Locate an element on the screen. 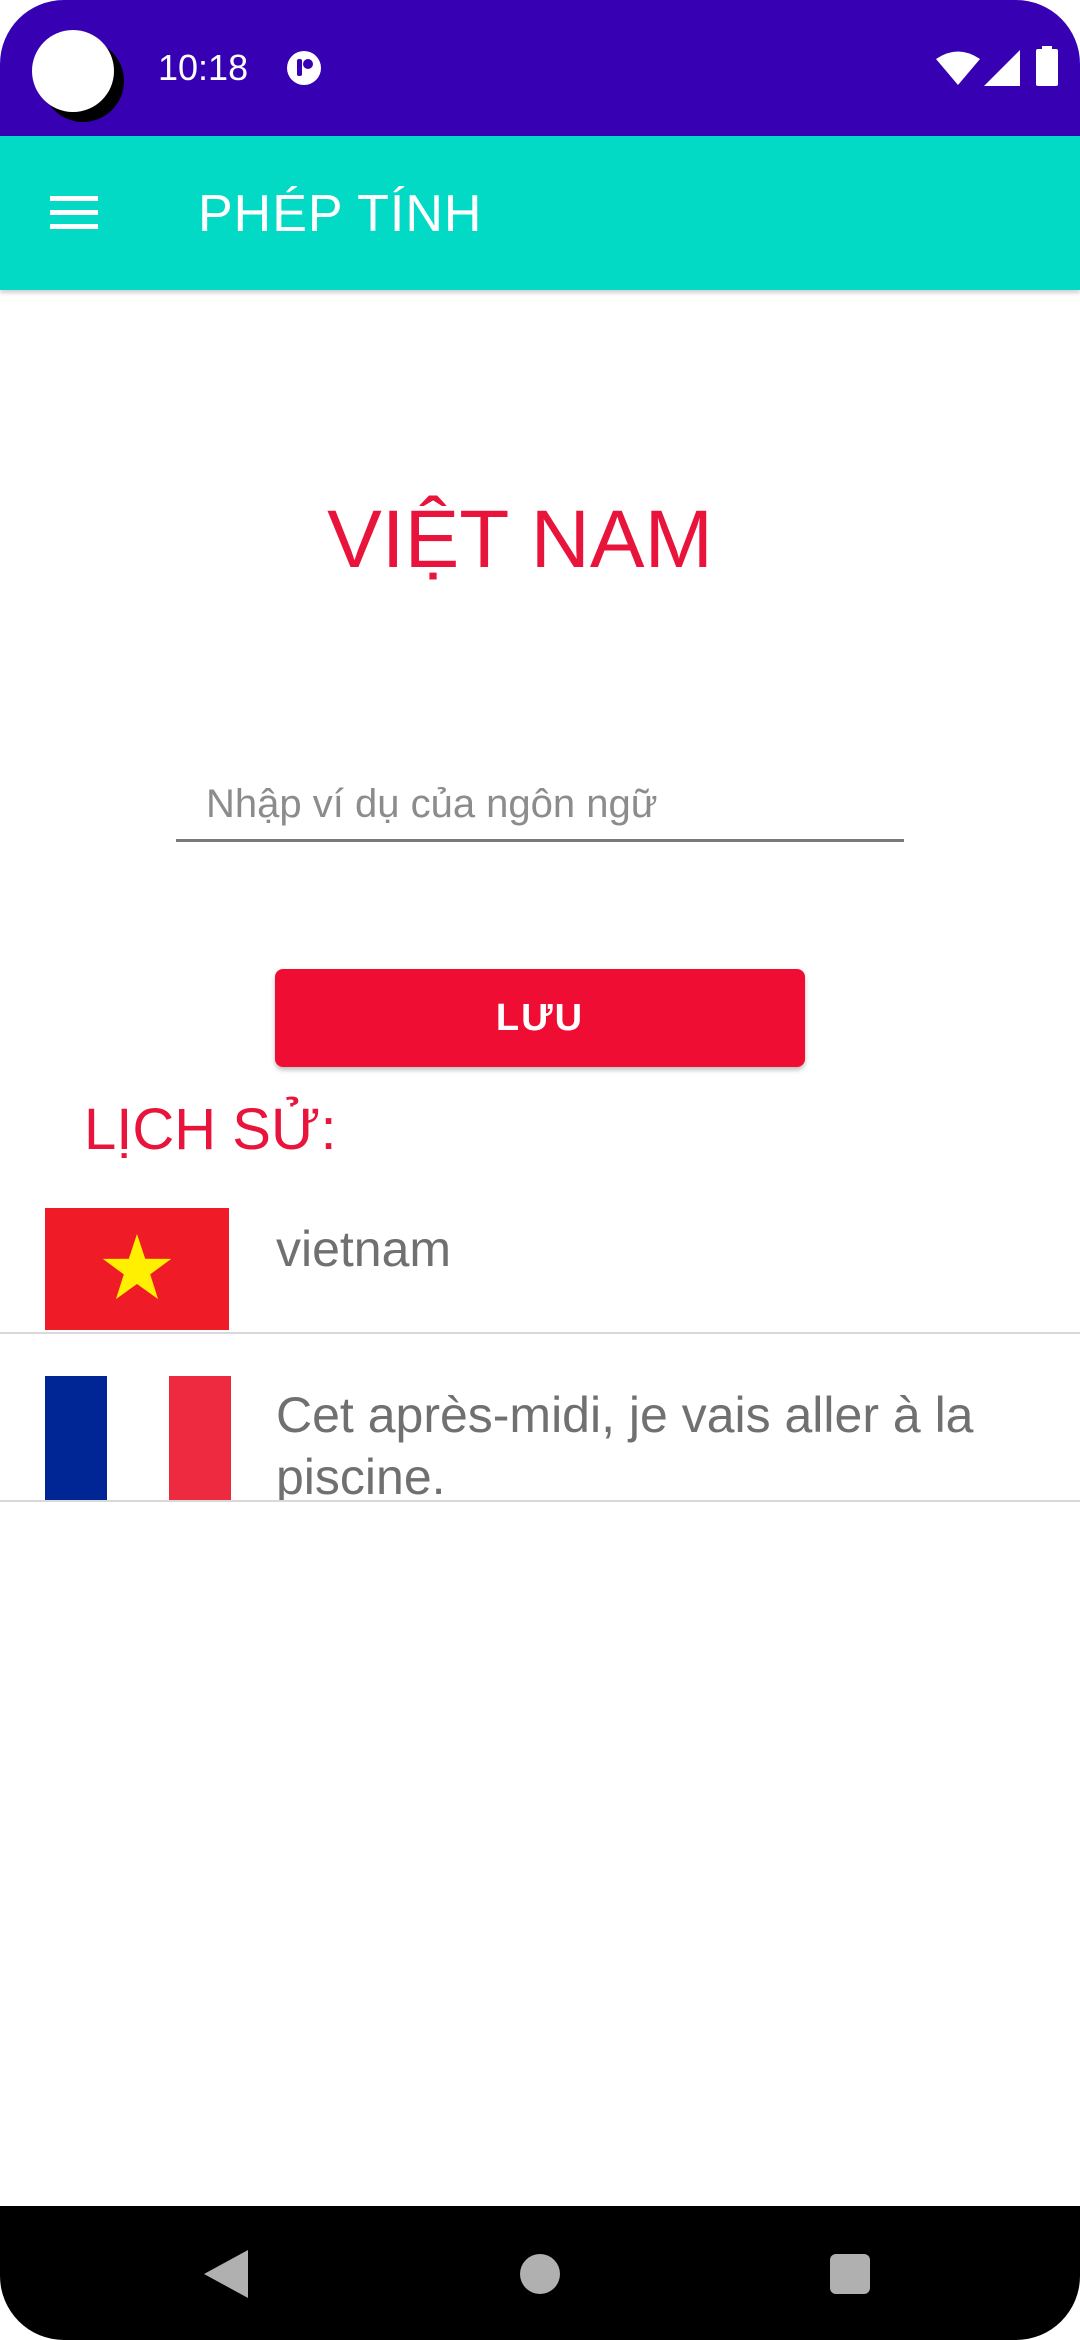 The width and height of the screenshot is (1080, 2340). history-heading: LỊCH SỬ: is located at coordinates (210, 1129).